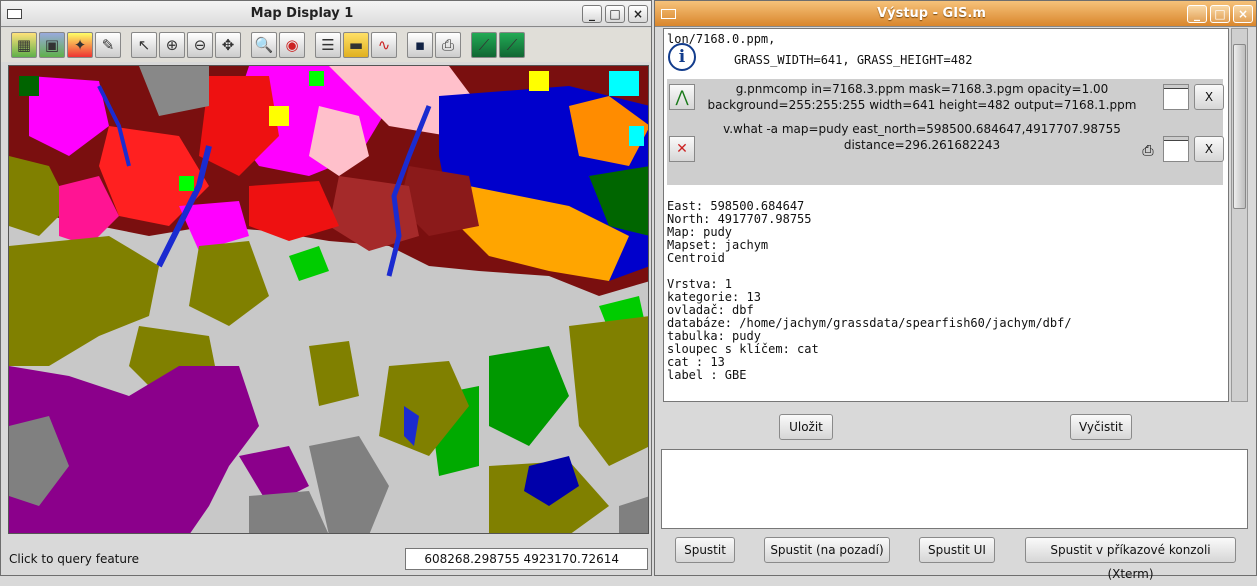  Describe the element at coordinates (108, 45) in the screenshot. I see `erase-icon: ✎` at that location.